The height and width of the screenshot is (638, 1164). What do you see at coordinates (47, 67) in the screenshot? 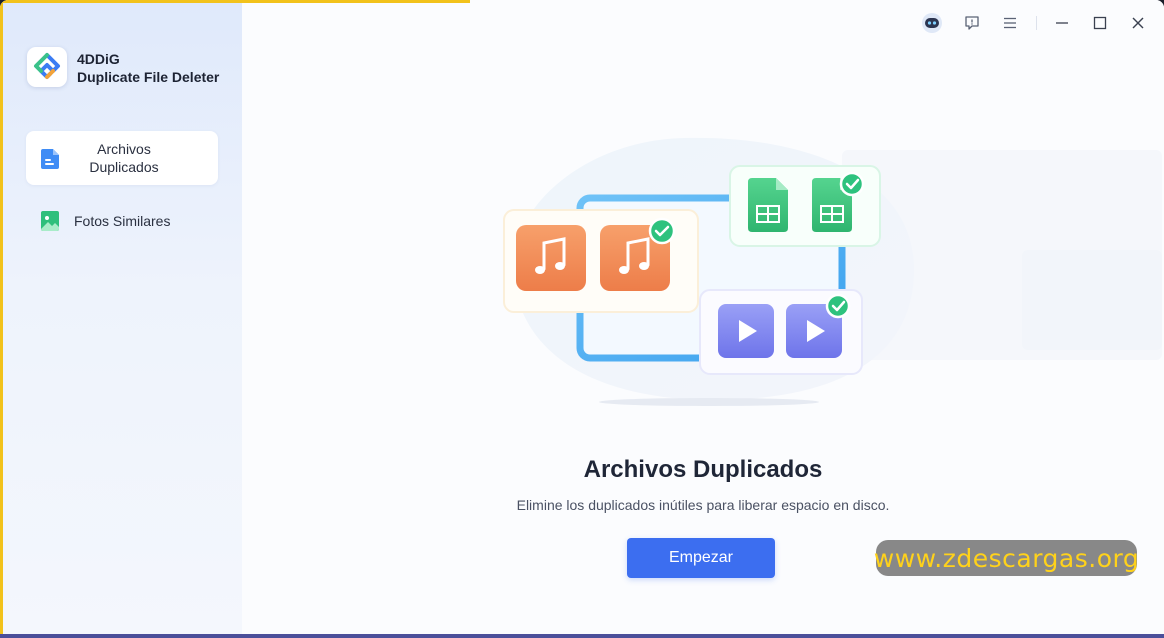
I see `app-logo-icon` at bounding box center [47, 67].